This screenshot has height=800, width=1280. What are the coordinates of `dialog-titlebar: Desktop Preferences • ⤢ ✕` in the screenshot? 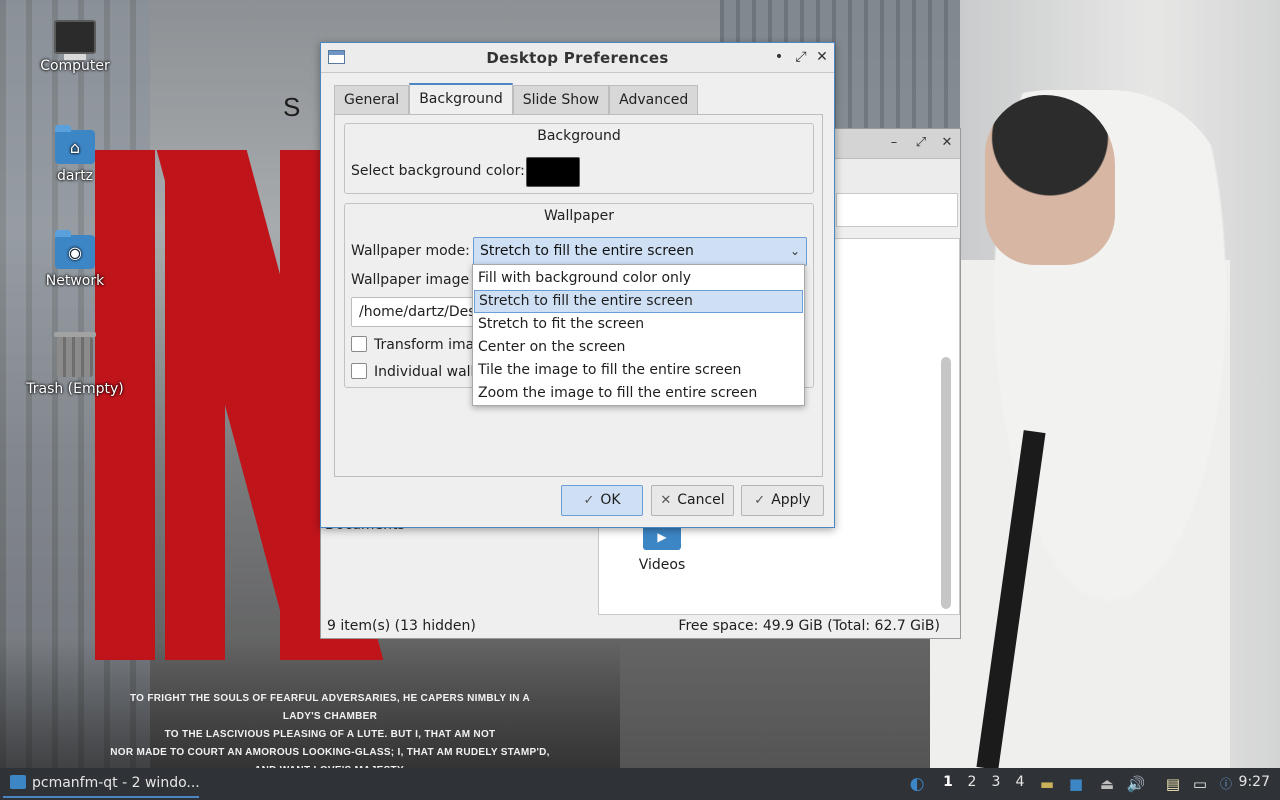 It's located at (577, 58).